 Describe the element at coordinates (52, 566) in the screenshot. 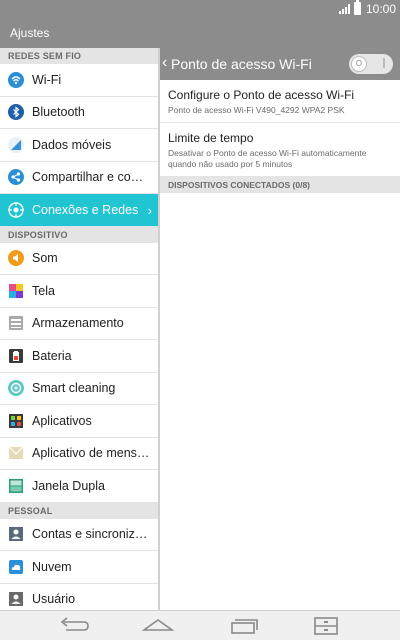

I see `sidebar-item-label: Nuvem` at that location.